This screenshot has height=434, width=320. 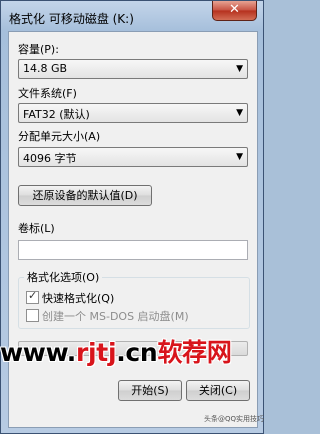 What do you see at coordinates (150, 390) in the screenshot?
I see `start-button: 开始(S)` at bounding box center [150, 390].